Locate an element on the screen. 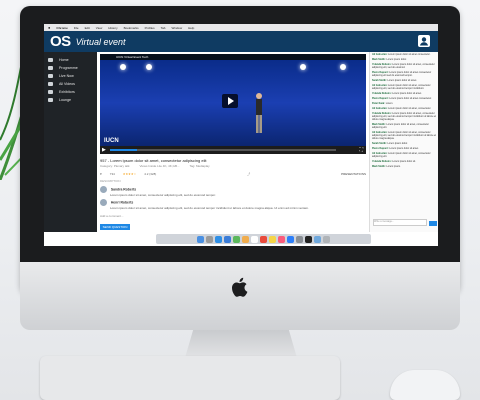  video-player: UICN Virtual Event Tech IUCN ▶ ⛶ is located at coordinates (233, 104).